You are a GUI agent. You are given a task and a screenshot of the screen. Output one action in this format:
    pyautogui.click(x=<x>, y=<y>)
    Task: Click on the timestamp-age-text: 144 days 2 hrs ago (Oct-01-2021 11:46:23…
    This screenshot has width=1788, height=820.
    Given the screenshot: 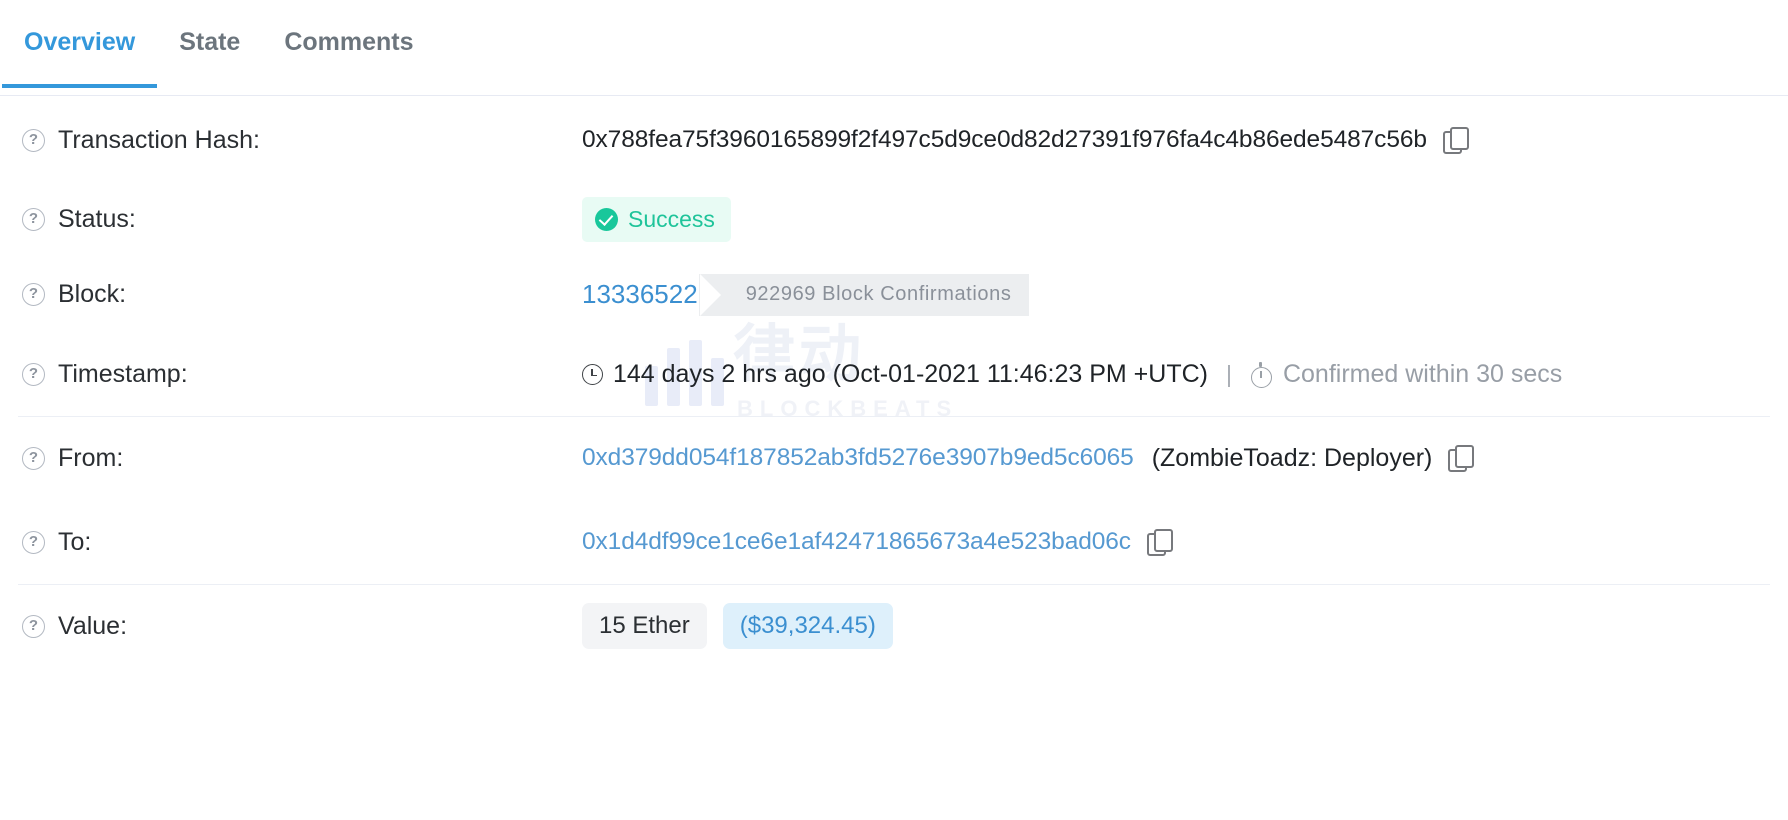 What is the action you would take?
    pyautogui.click(x=910, y=373)
    